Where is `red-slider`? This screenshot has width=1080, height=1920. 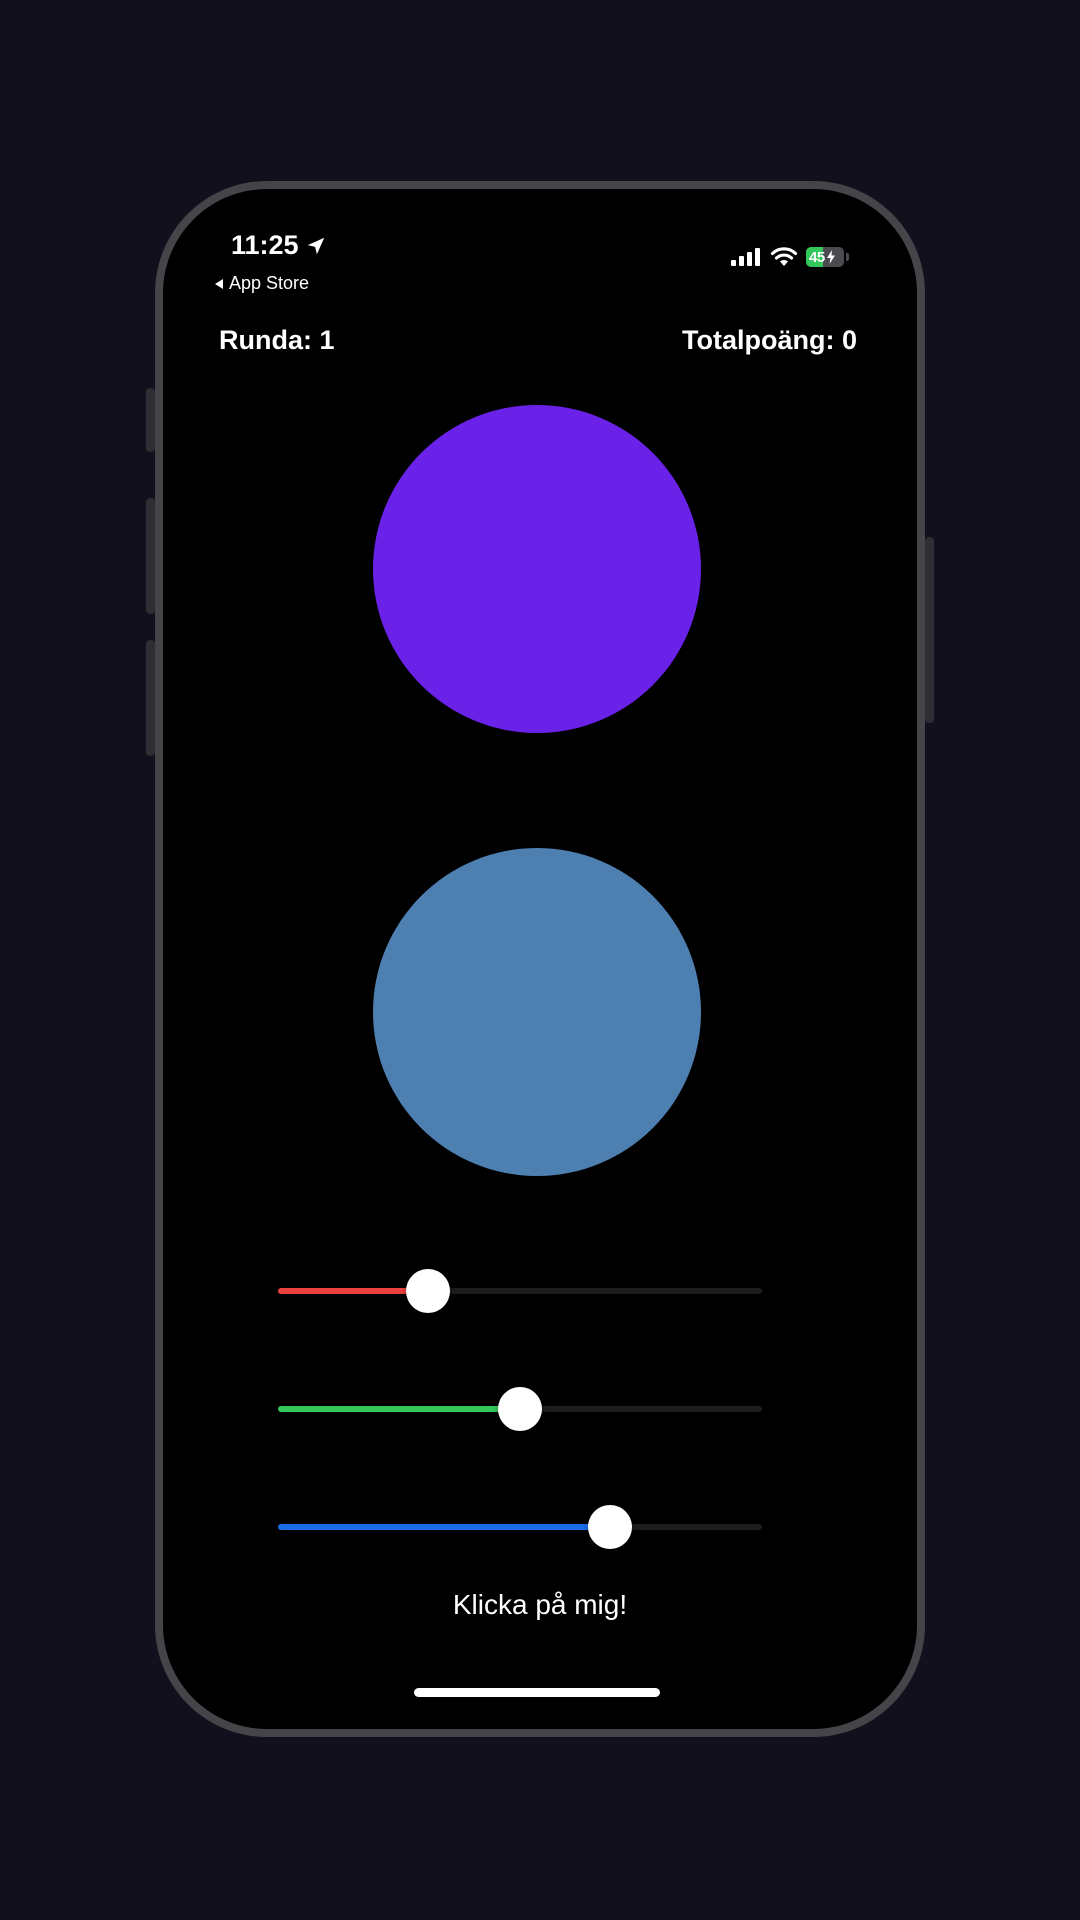 red-slider is located at coordinates (520, 1291).